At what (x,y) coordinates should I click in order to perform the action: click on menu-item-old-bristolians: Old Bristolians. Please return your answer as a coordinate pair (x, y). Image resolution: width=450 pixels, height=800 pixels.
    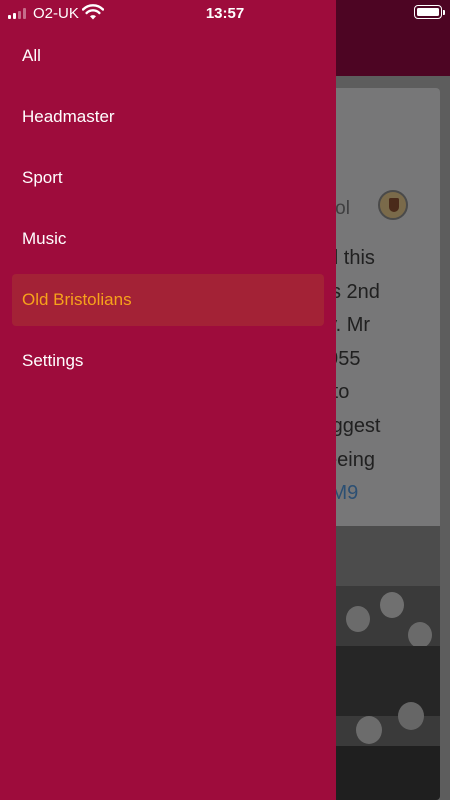
    Looking at the image, I should click on (168, 300).